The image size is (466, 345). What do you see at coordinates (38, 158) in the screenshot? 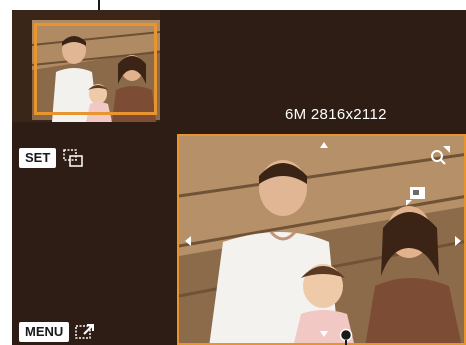
I see `set-button: SET` at bounding box center [38, 158].